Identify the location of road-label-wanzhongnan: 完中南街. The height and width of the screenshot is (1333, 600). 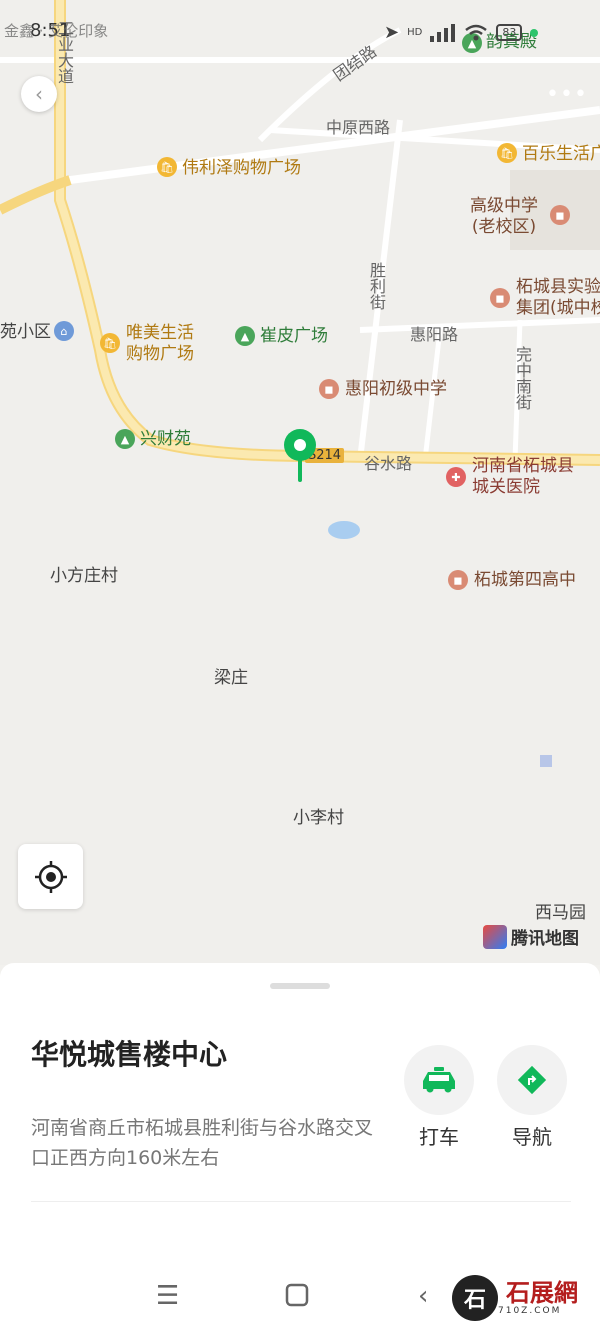
(522, 378).